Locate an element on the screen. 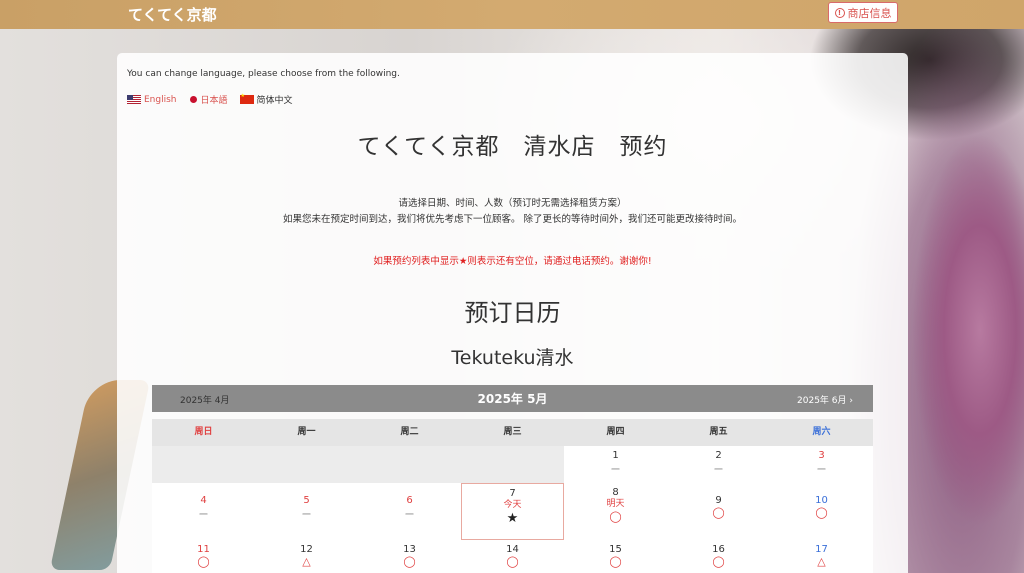 The image size is (1024, 573). day-number: 12 is located at coordinates (306, 549).